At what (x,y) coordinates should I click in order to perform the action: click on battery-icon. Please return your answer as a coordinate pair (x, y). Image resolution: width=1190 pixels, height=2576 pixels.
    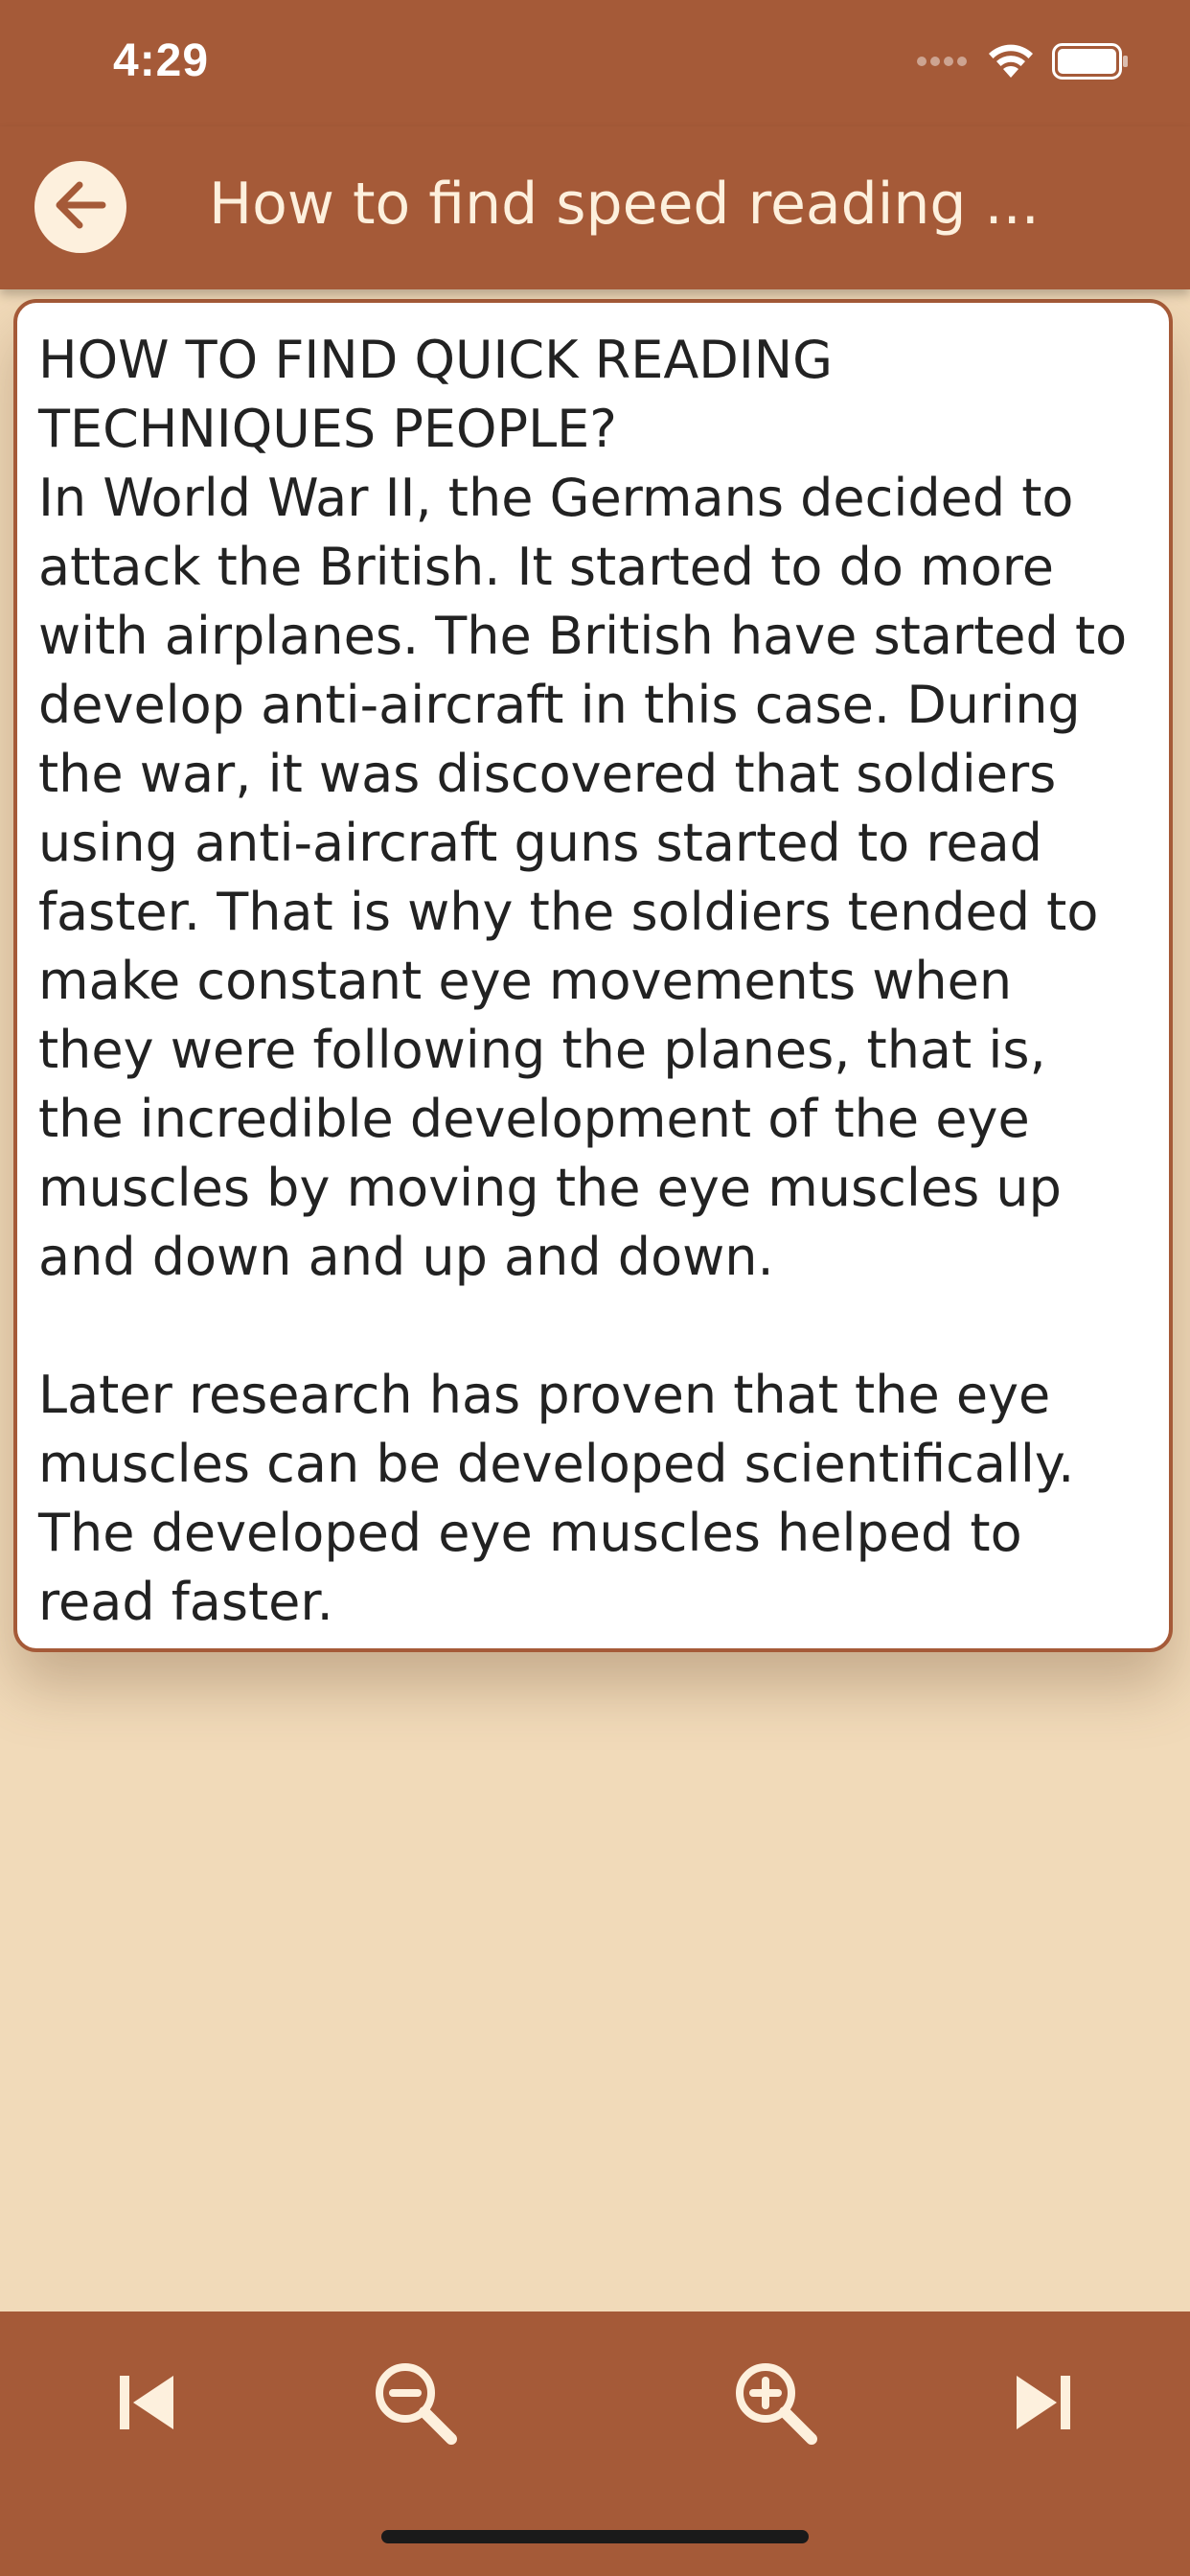
    Looking at the image, I should click on (1091, 63).